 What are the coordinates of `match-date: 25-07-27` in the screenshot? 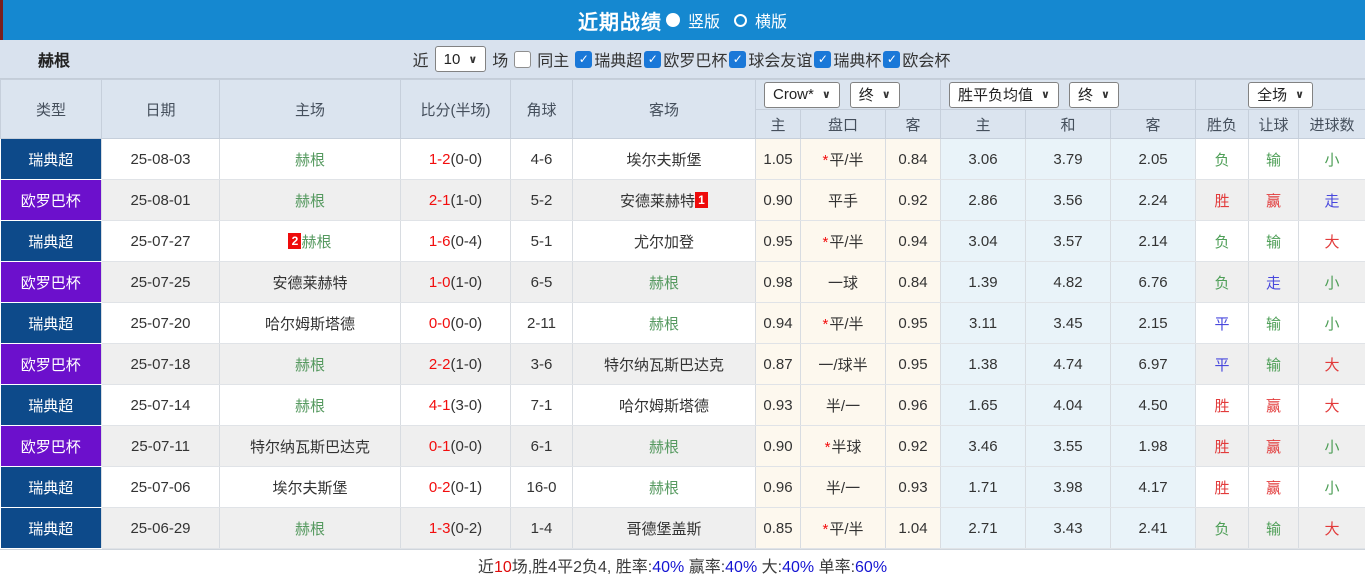 It's located at (160, 241).